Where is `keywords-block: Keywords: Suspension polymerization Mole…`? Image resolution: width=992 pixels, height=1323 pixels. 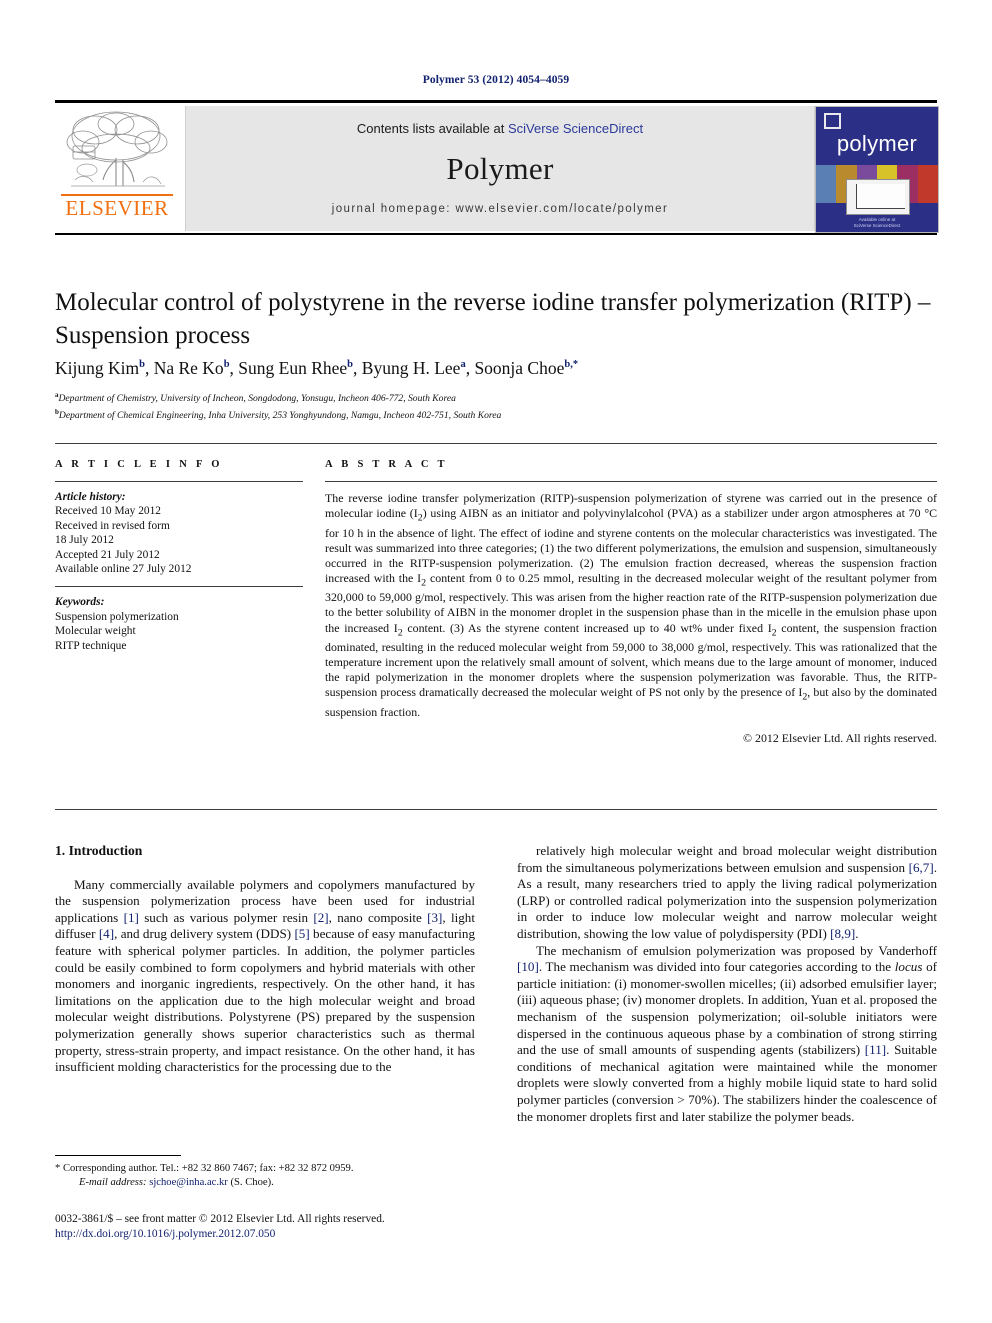
keywords-block: Keywords: Suspension polymerization Mole… is located at coordinates (179, 624).